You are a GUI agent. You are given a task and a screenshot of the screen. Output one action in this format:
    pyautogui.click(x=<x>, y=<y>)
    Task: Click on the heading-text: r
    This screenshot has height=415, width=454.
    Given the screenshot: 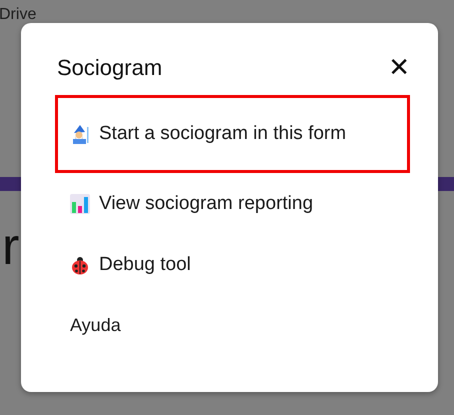 What is the action you would take?
    pyautogui.click(x=11, y=247)
    